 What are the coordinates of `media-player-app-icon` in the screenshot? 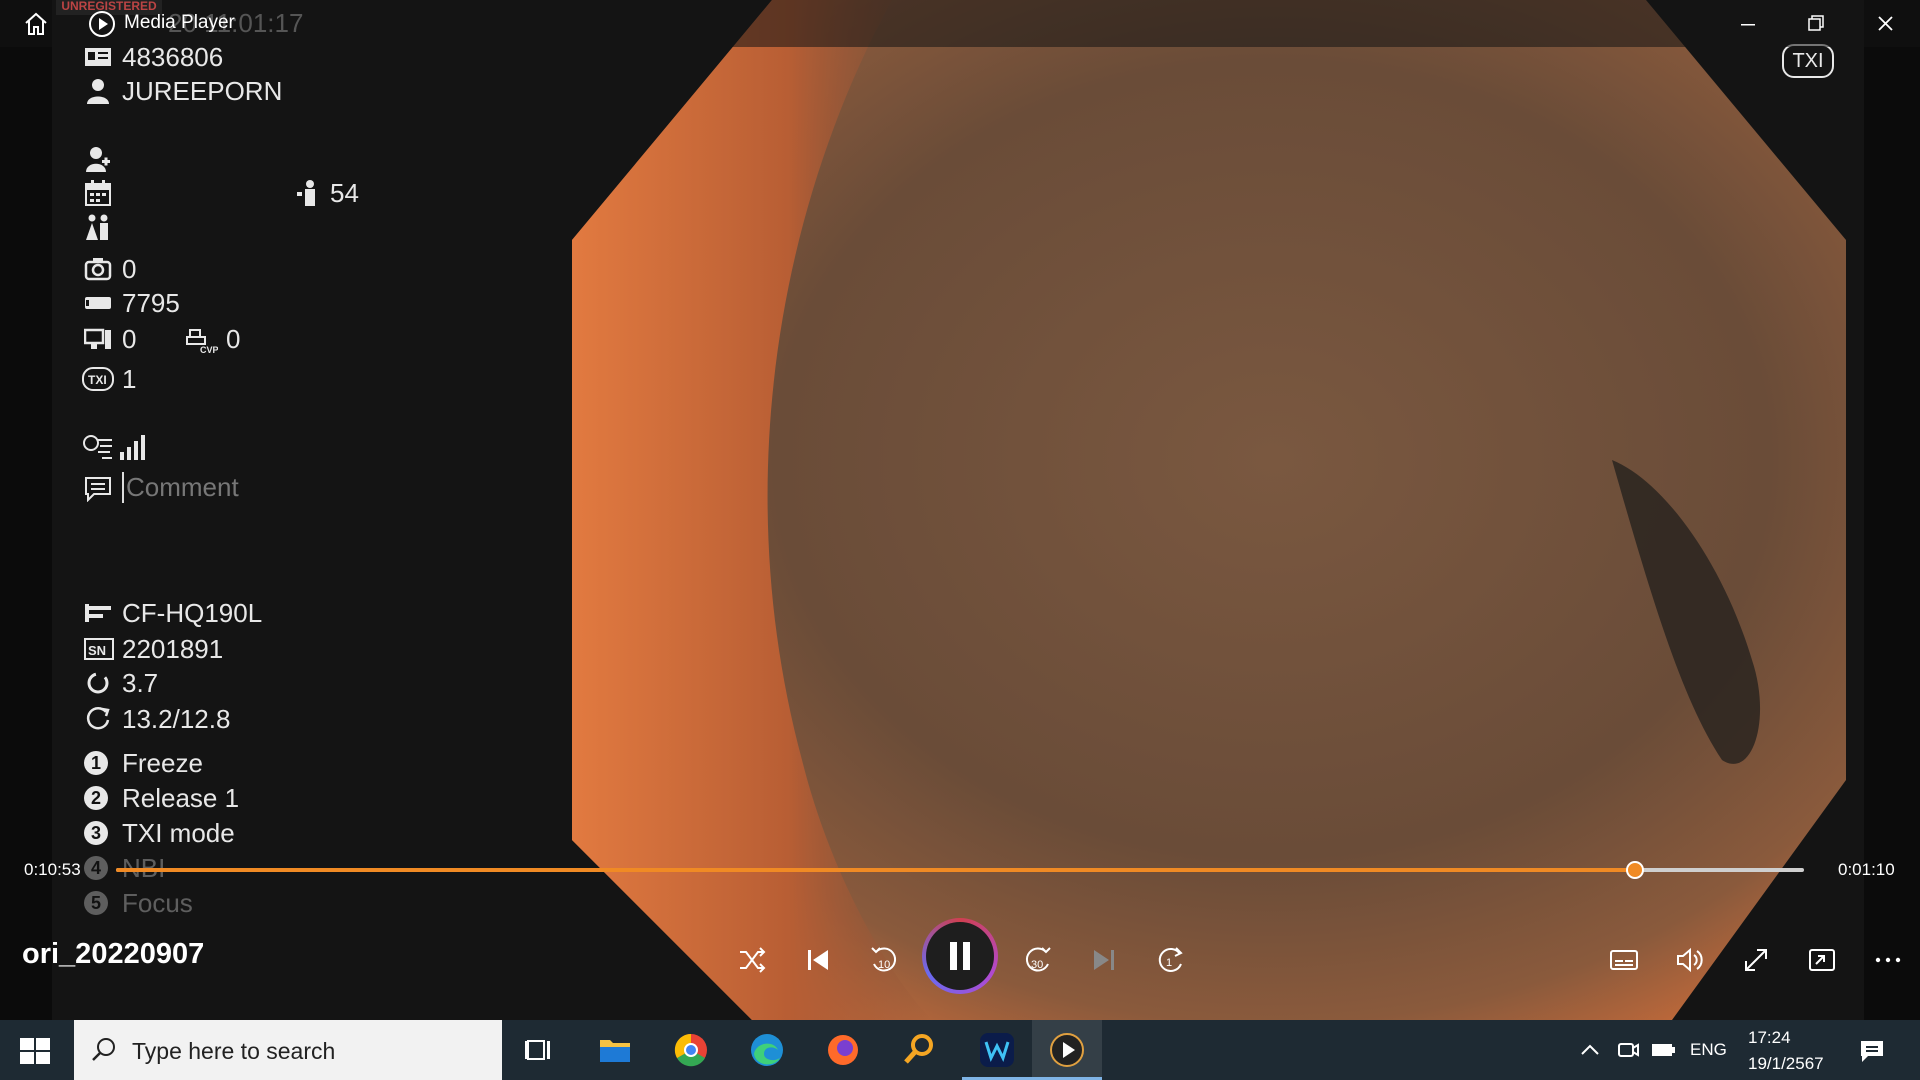 It's located at (102, 24).